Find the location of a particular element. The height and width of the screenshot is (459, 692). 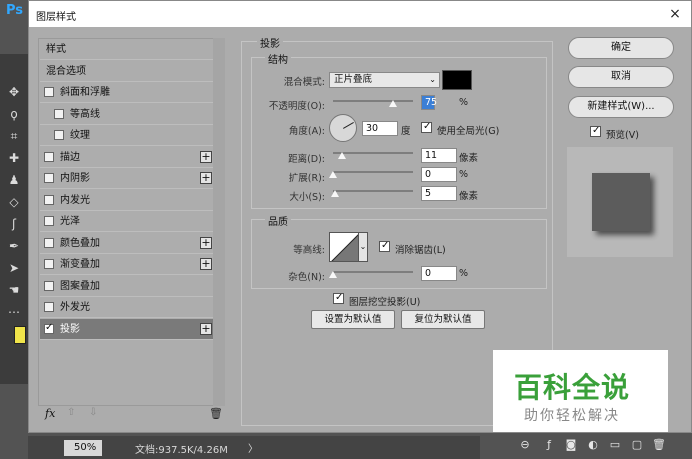

style-list-item: 纹理 is located at coordinates (127, 135).